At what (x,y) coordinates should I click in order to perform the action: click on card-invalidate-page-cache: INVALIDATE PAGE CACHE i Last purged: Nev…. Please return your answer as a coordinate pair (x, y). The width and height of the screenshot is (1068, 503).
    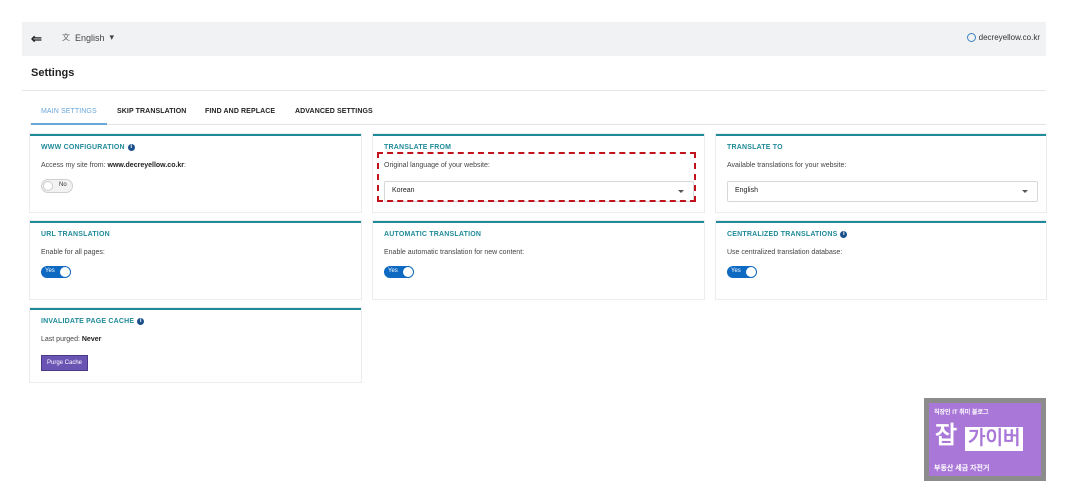
    Looking at the image, I should click on (195, 345).